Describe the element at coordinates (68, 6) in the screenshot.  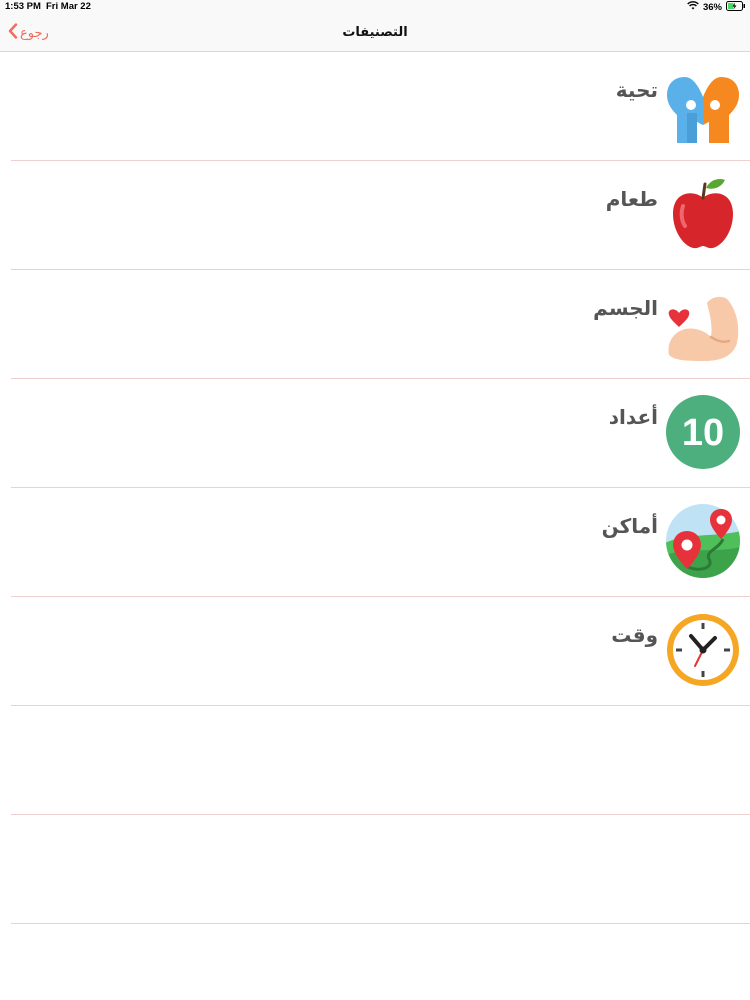
I see `status-date: Fri Mar 22` at that location.